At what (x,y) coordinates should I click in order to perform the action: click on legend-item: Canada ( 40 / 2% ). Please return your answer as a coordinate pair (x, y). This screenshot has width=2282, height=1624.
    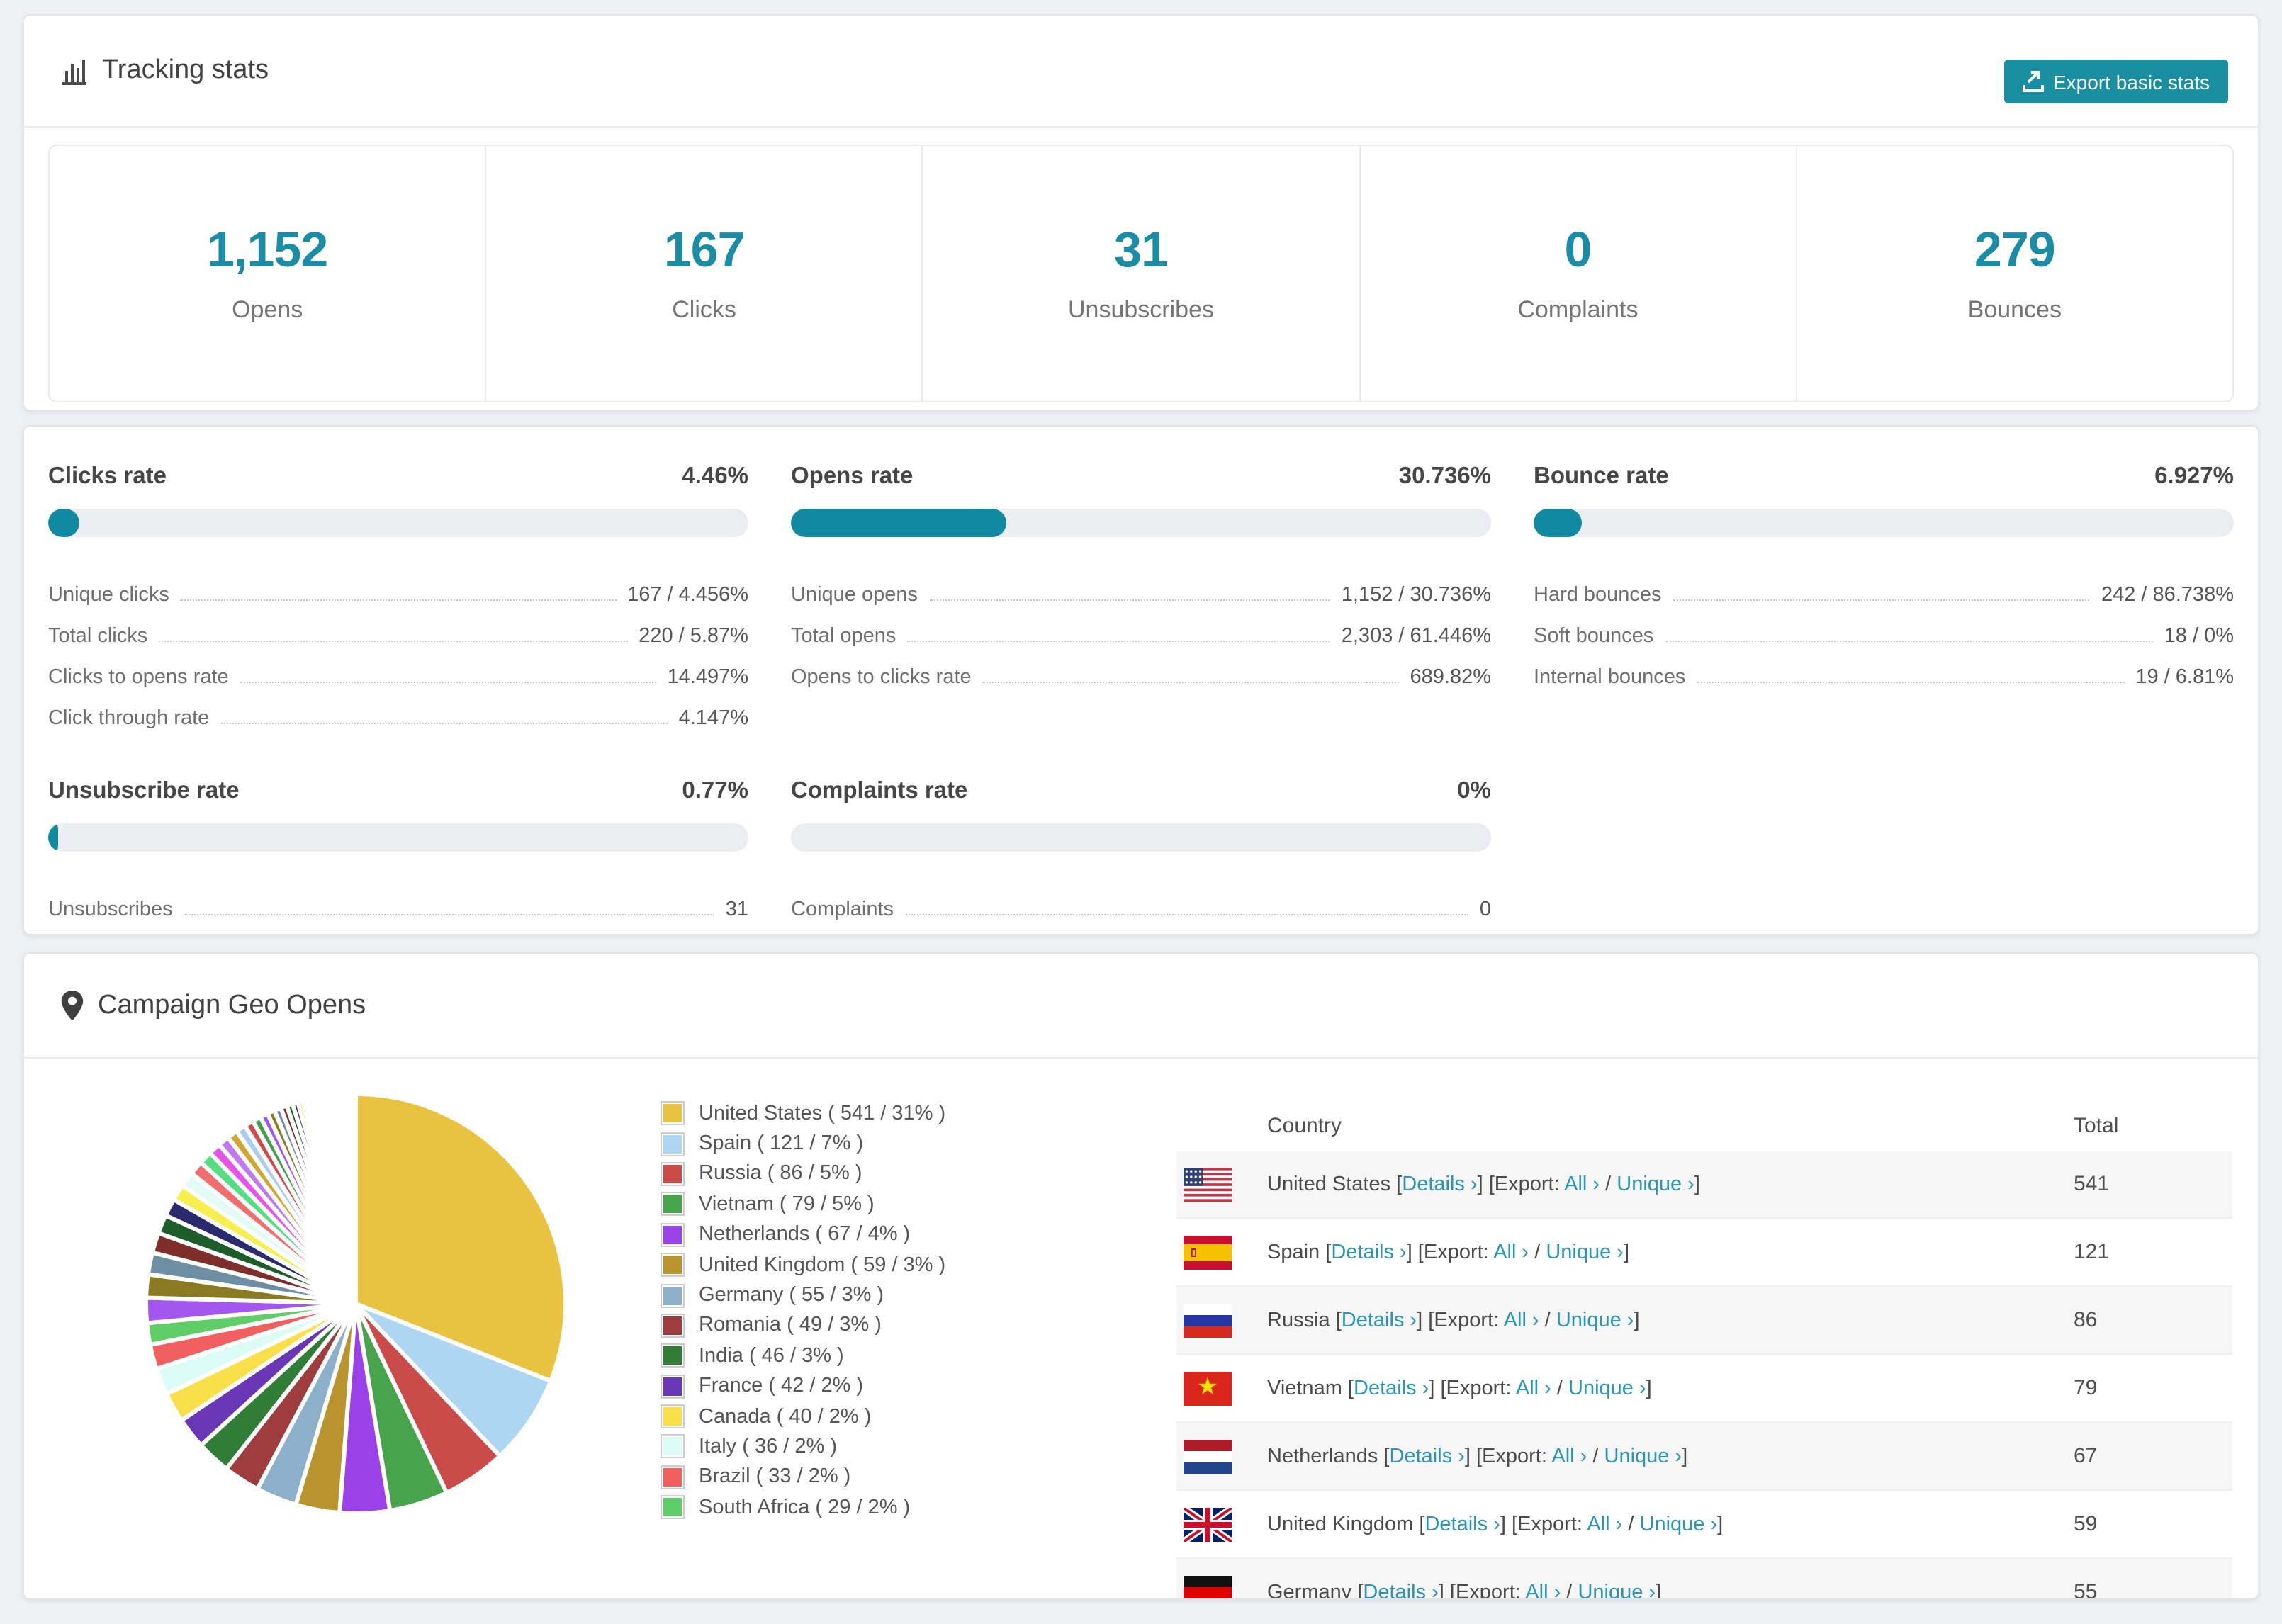
    Looking at the image, I should click on (803, 1417).